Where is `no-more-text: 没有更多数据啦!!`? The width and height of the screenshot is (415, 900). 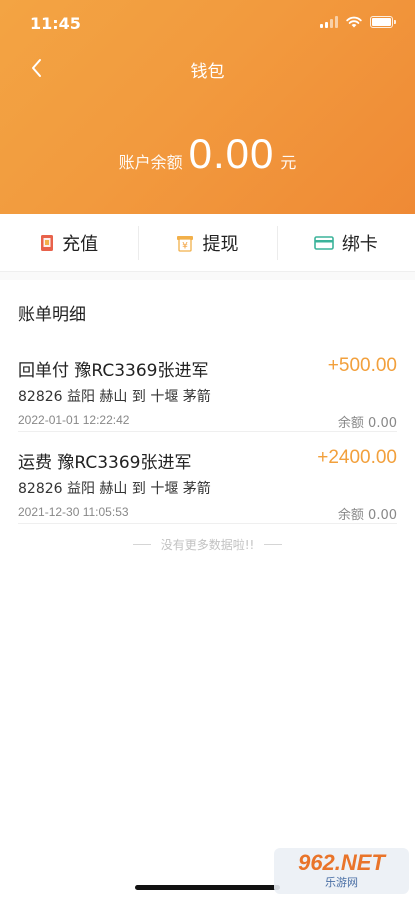
no-more-text: 没有更多数据啦!! is located at coordinates (207, 545).